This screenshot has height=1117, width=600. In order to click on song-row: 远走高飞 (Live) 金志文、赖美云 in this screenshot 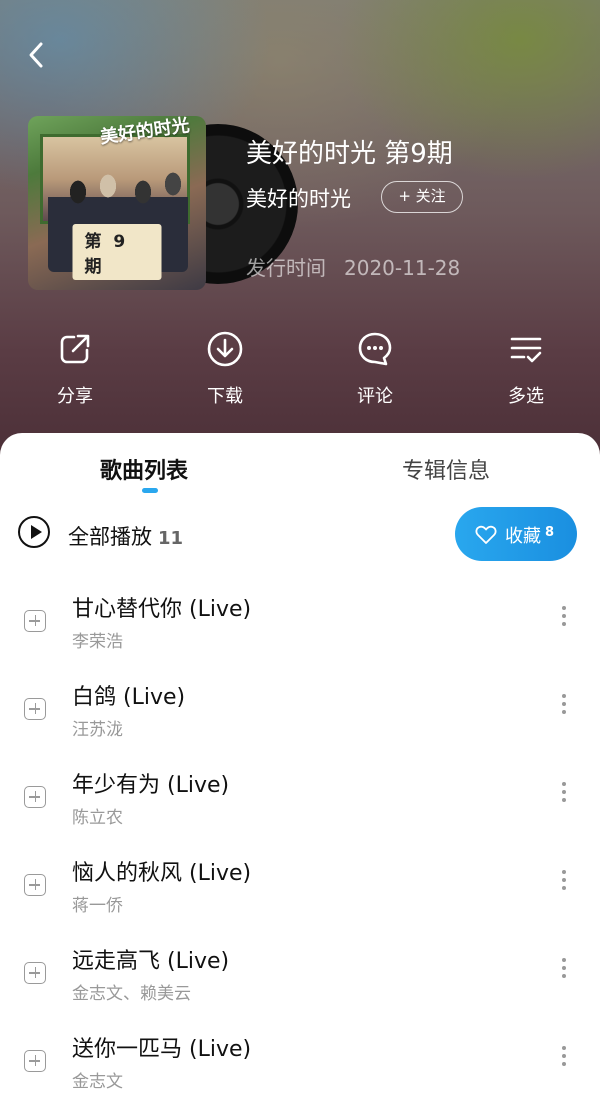, I will do `click(300, 985)`.